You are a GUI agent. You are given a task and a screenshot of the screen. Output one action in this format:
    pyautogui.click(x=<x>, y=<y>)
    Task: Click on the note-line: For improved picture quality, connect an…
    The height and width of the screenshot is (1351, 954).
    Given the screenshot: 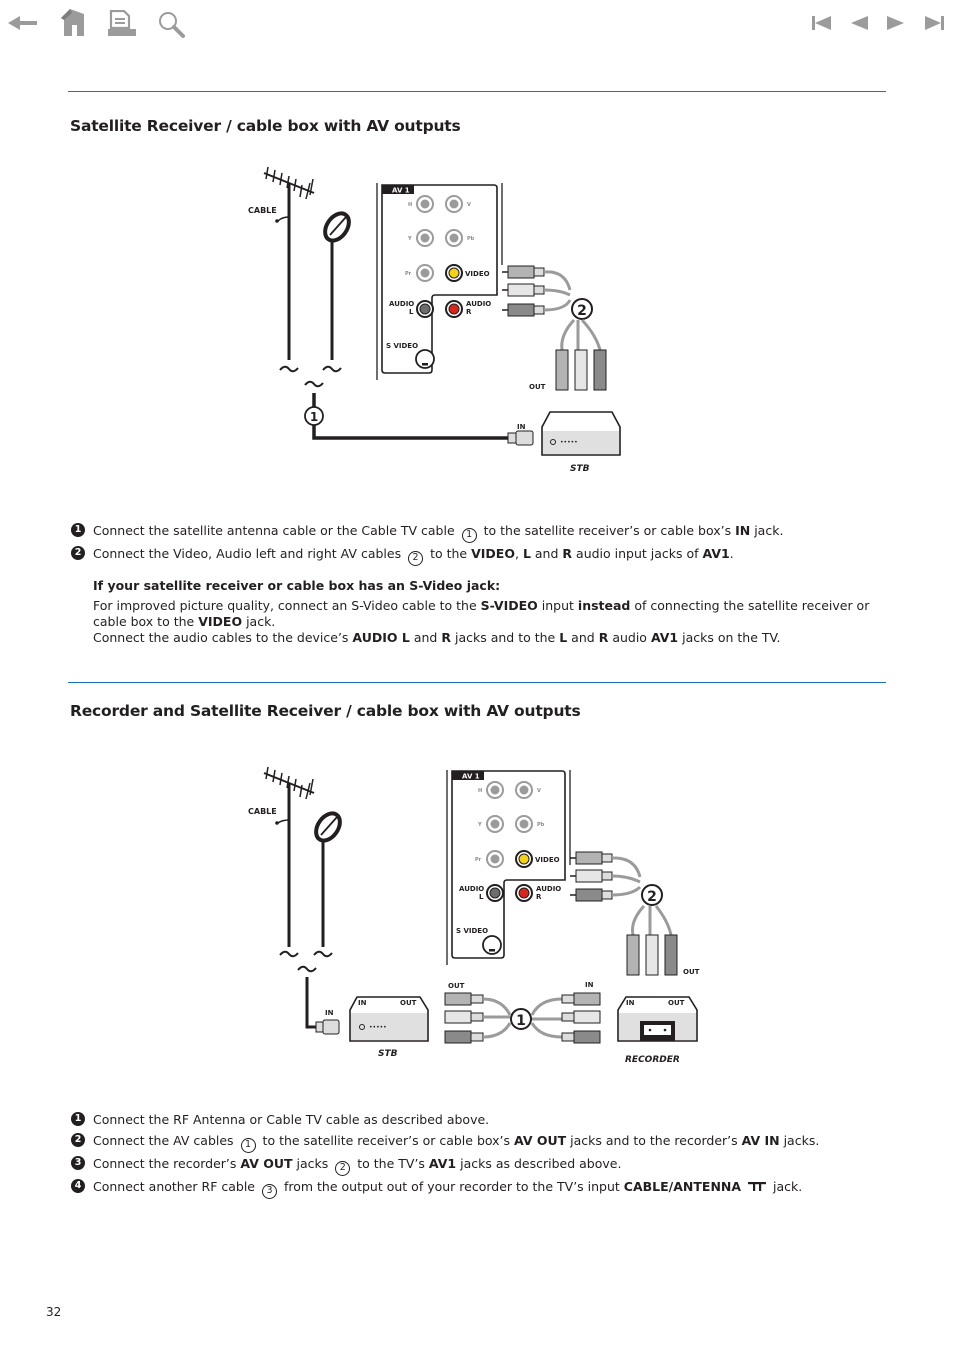 What is the action you would take?
    pyautogui.click(x=488, y=614)
    